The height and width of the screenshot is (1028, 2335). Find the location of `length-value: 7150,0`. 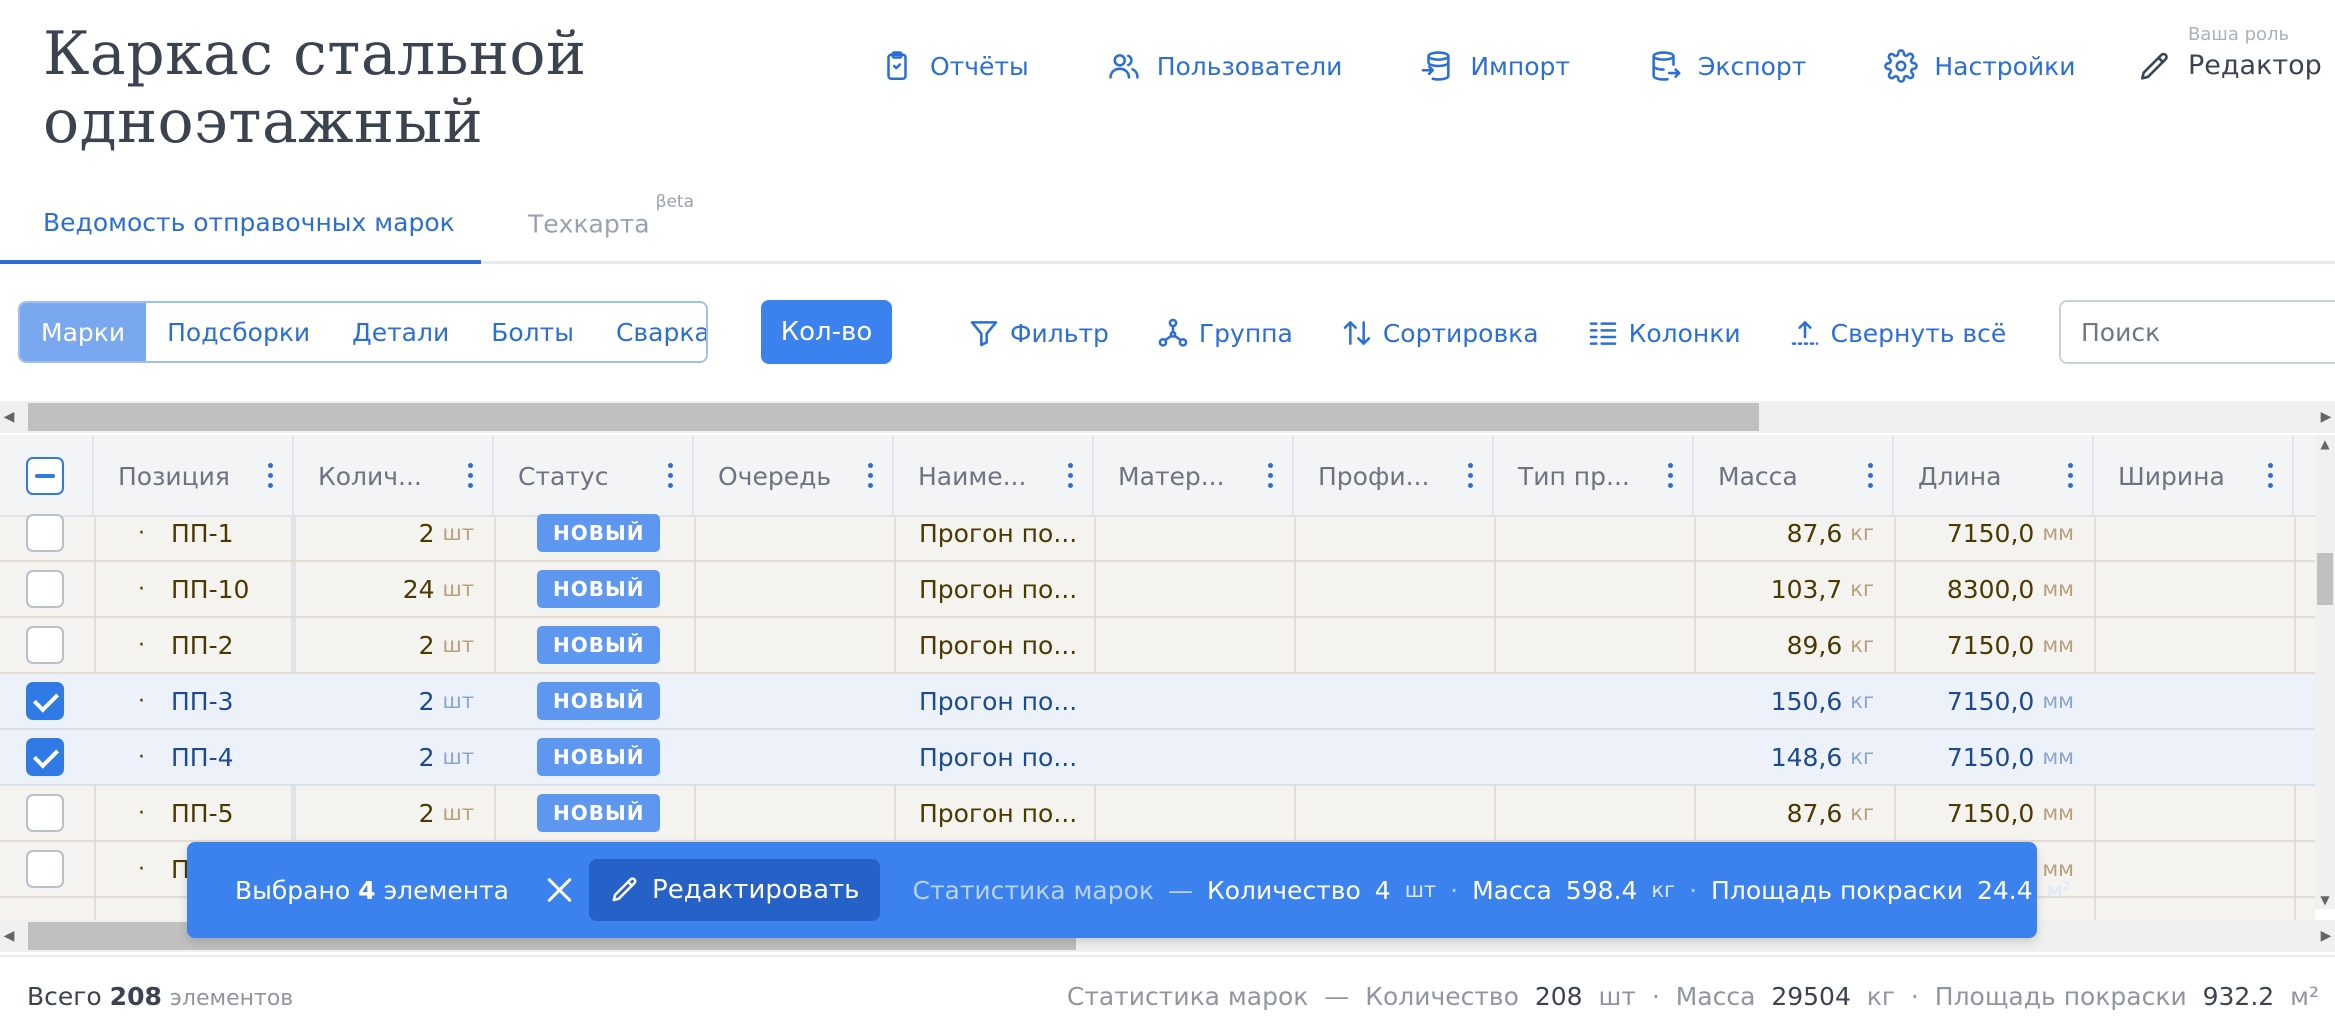

length-value: 7150,0 is located at coordinates (1990, 533).